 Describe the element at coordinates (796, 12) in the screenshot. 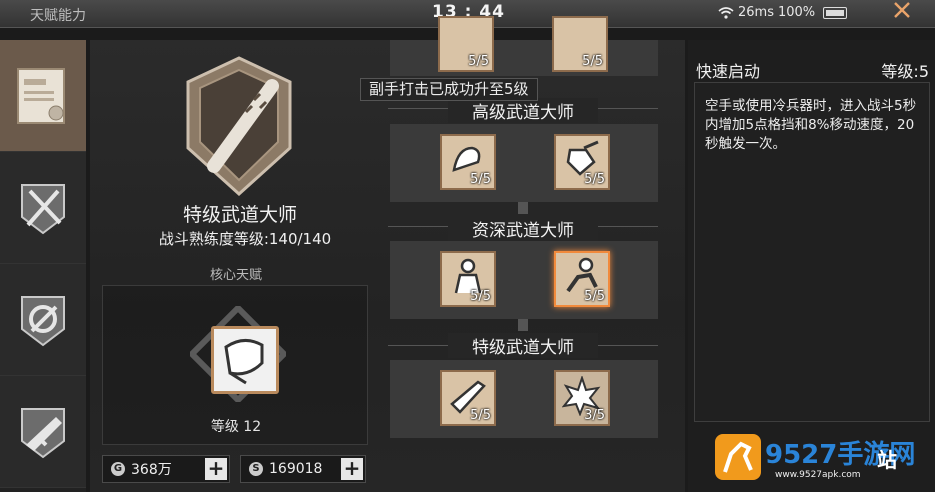

I see `battery-percent: 100%` at that location.